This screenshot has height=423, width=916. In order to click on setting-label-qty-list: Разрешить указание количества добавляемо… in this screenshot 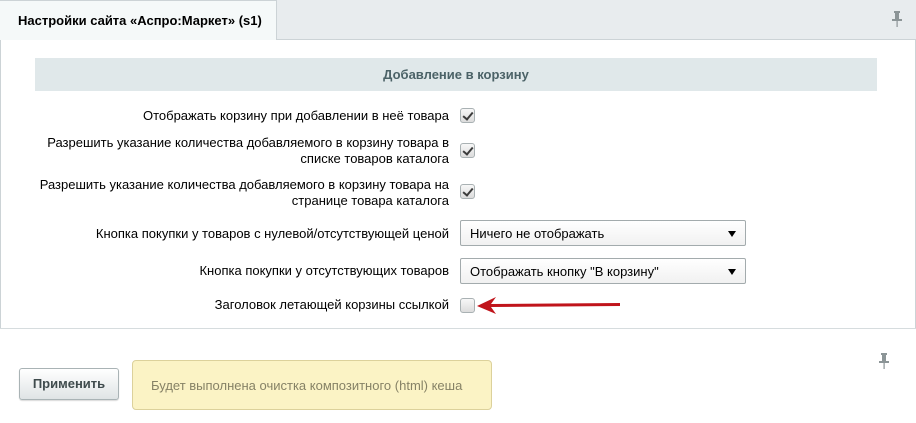, I will do `click(248, 150)`.